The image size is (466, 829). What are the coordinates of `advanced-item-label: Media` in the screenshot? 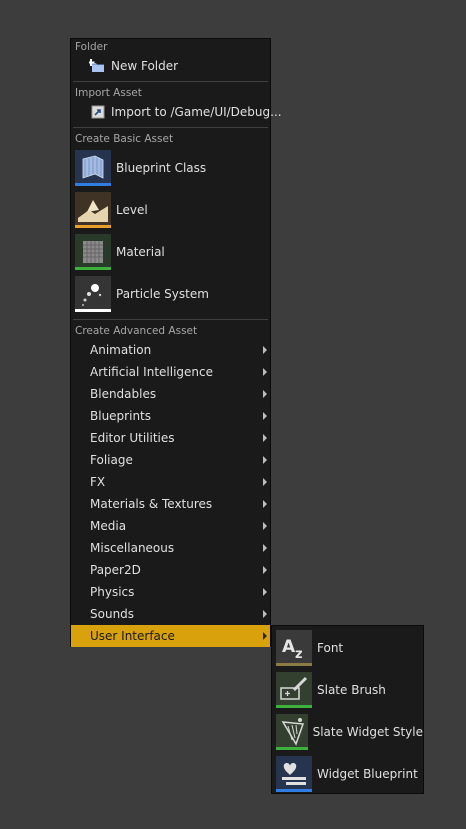 It's located at (108, 526).